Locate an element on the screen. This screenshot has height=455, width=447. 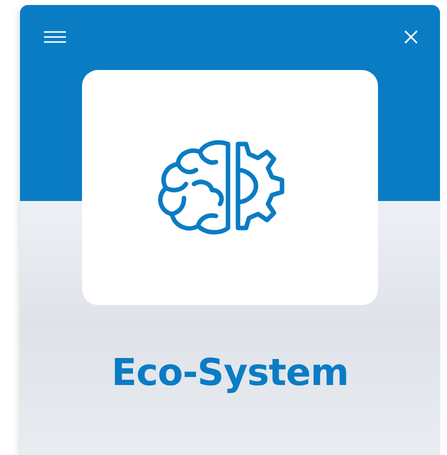
page-title: Eco-System is located at coordinates (230, 372).